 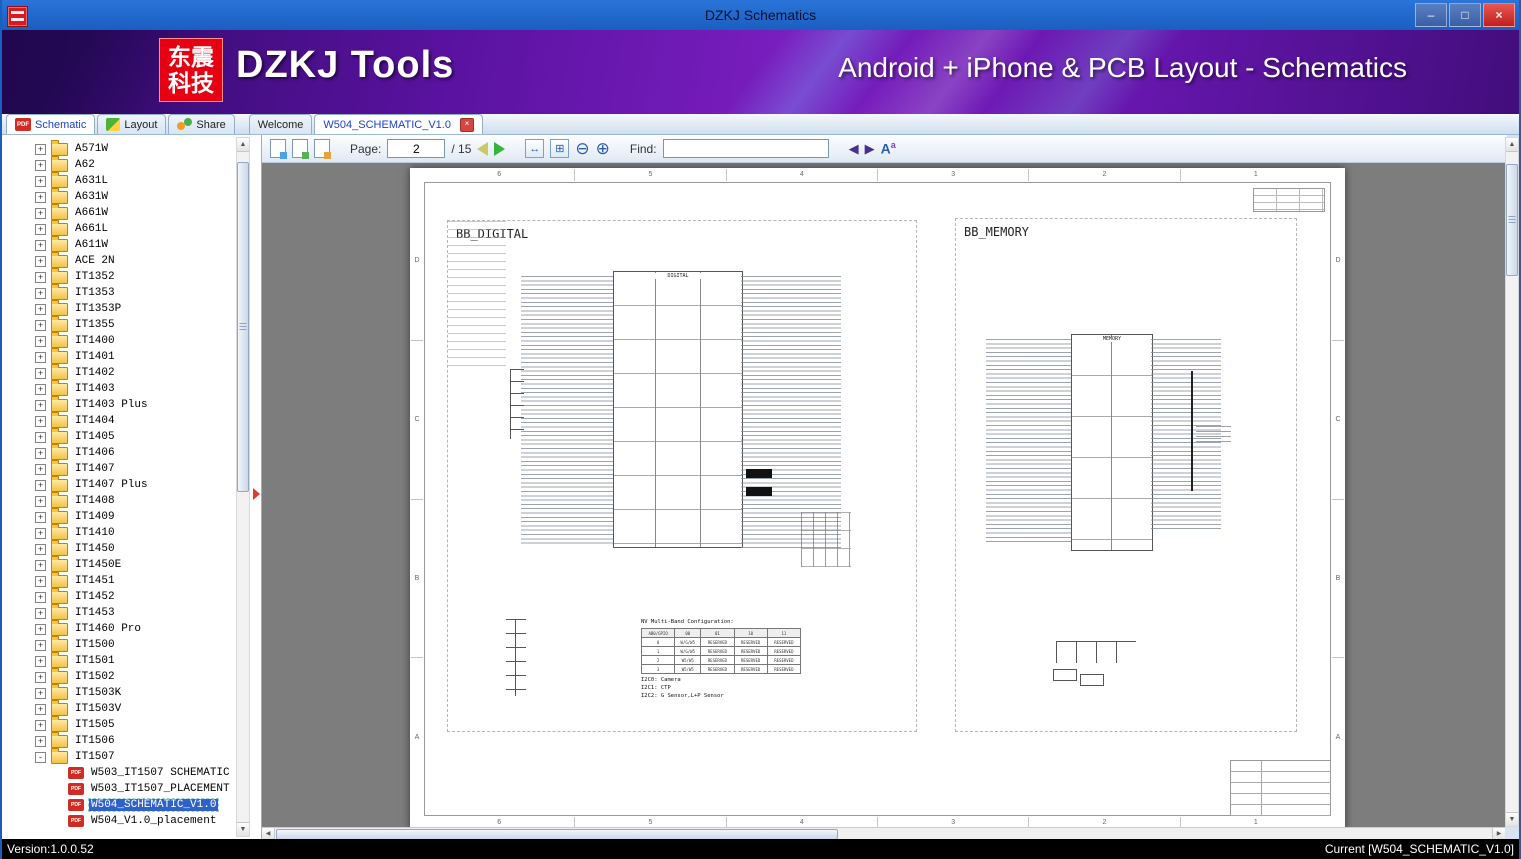 I want to click on doc-tab: W504_SCHEMATIC_V1.0 ×, so click(x=398, y=124).